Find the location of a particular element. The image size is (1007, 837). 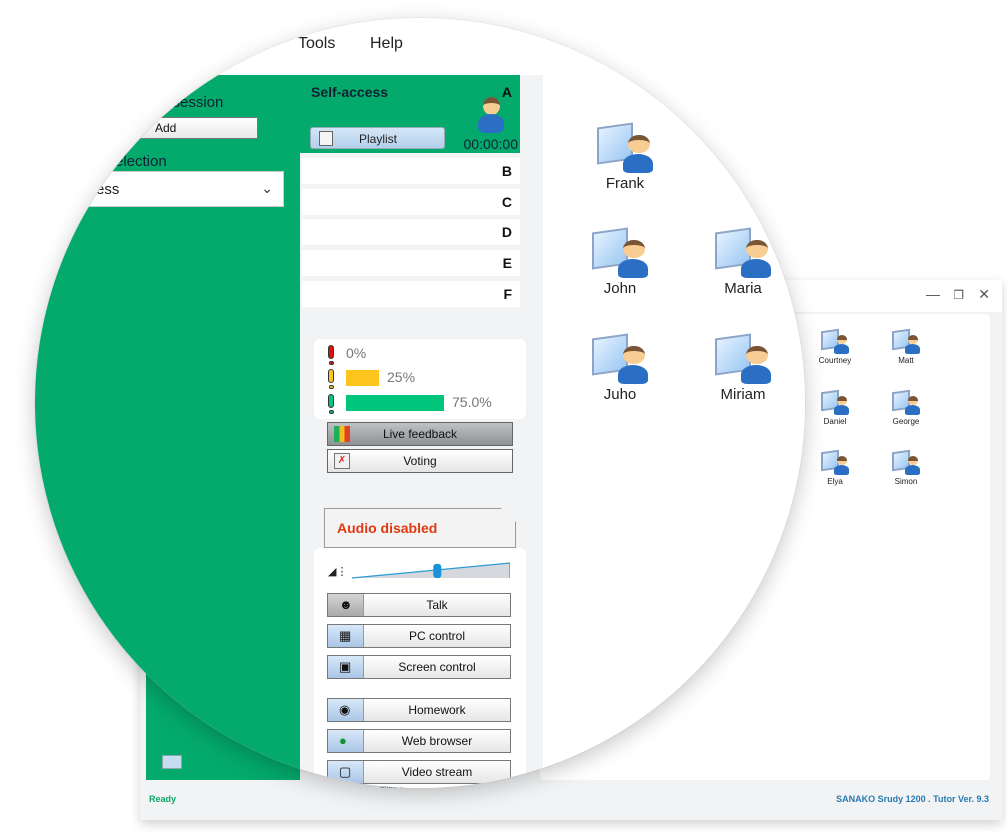

live-feedback-button: Live feedback is located at coordinates (420, 434).